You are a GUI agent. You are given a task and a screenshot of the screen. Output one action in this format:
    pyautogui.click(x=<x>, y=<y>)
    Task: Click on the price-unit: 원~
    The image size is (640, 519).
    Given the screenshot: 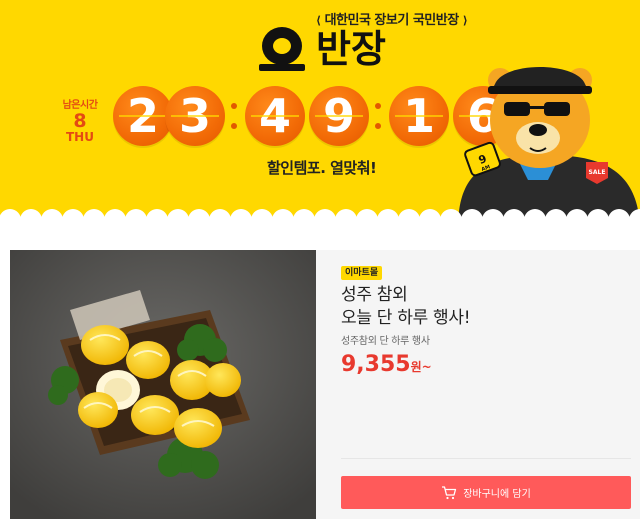 What is the action you would take?
    pyautogui.click(x=421, y=367)
    